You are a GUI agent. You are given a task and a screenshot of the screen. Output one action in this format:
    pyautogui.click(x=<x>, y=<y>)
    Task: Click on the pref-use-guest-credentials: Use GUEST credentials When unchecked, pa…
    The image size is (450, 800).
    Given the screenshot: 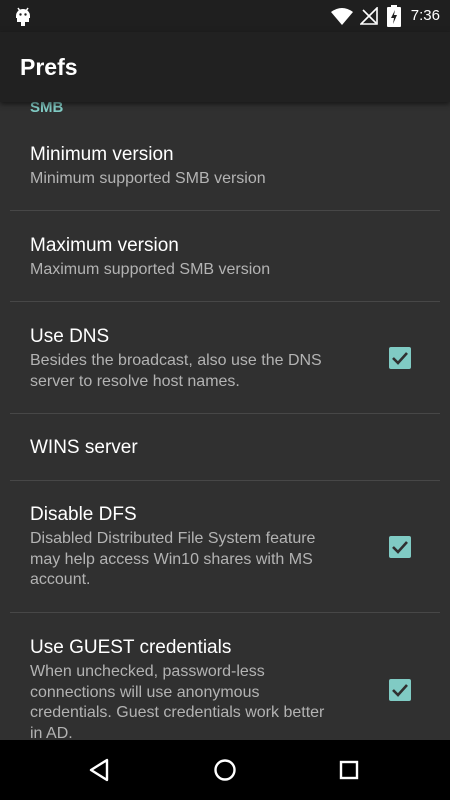 What is the action you would take?
    pyautogui.click(x=225, y=682)
    